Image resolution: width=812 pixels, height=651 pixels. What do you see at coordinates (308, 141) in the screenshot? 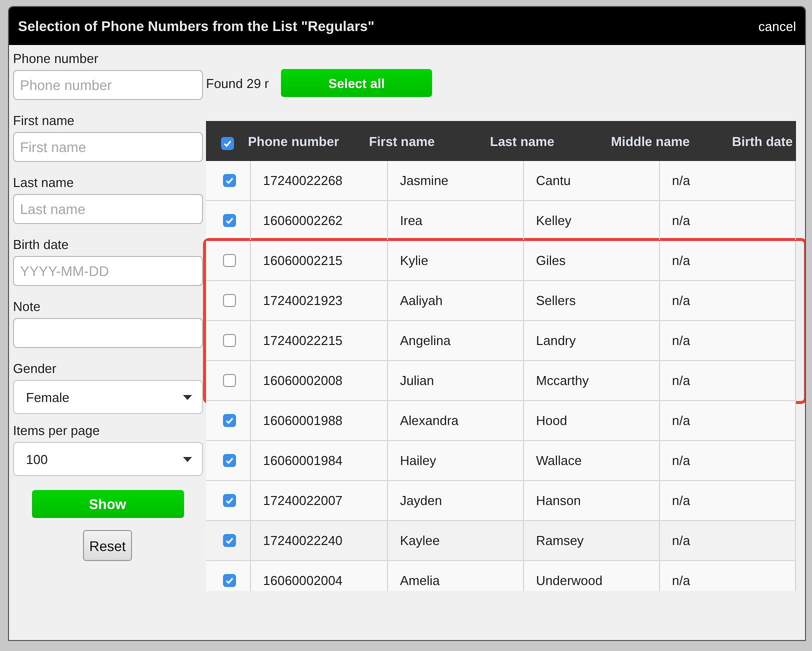
I see `column-header: Phone number` at bounding box center [308, 141].